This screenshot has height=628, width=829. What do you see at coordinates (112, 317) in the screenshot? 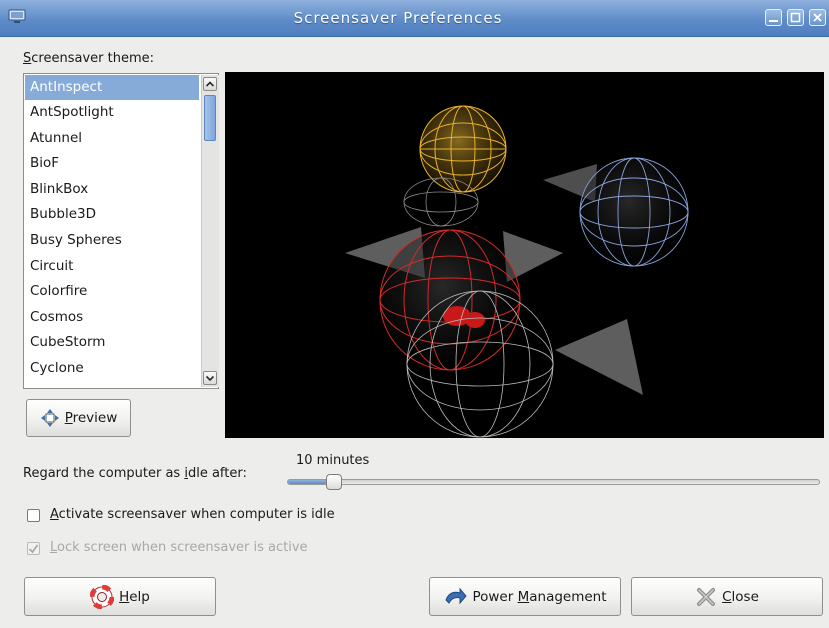
I see `theme-item-cosmos: Cosmos` at bounding box center [112, 317].